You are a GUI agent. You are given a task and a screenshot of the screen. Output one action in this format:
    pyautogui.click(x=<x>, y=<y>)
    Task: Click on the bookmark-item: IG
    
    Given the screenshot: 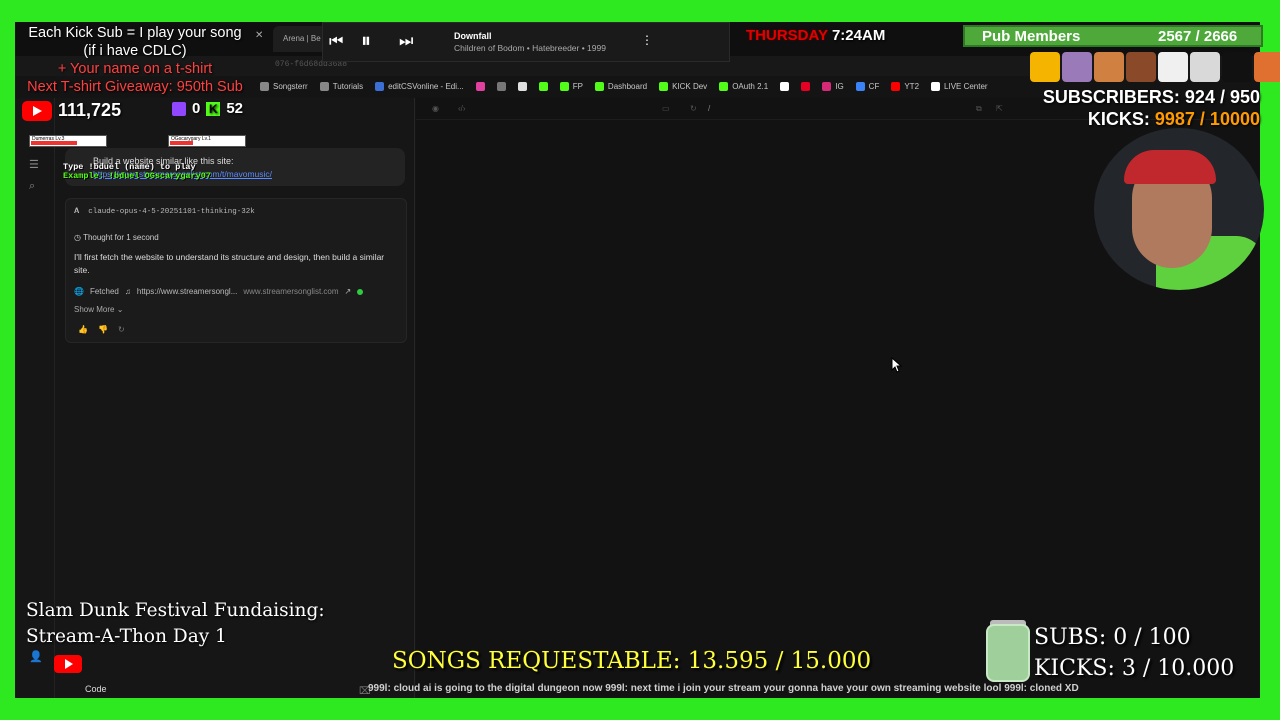 What is the action you would take?
    pyautogui.click(x=833, y=86)
    